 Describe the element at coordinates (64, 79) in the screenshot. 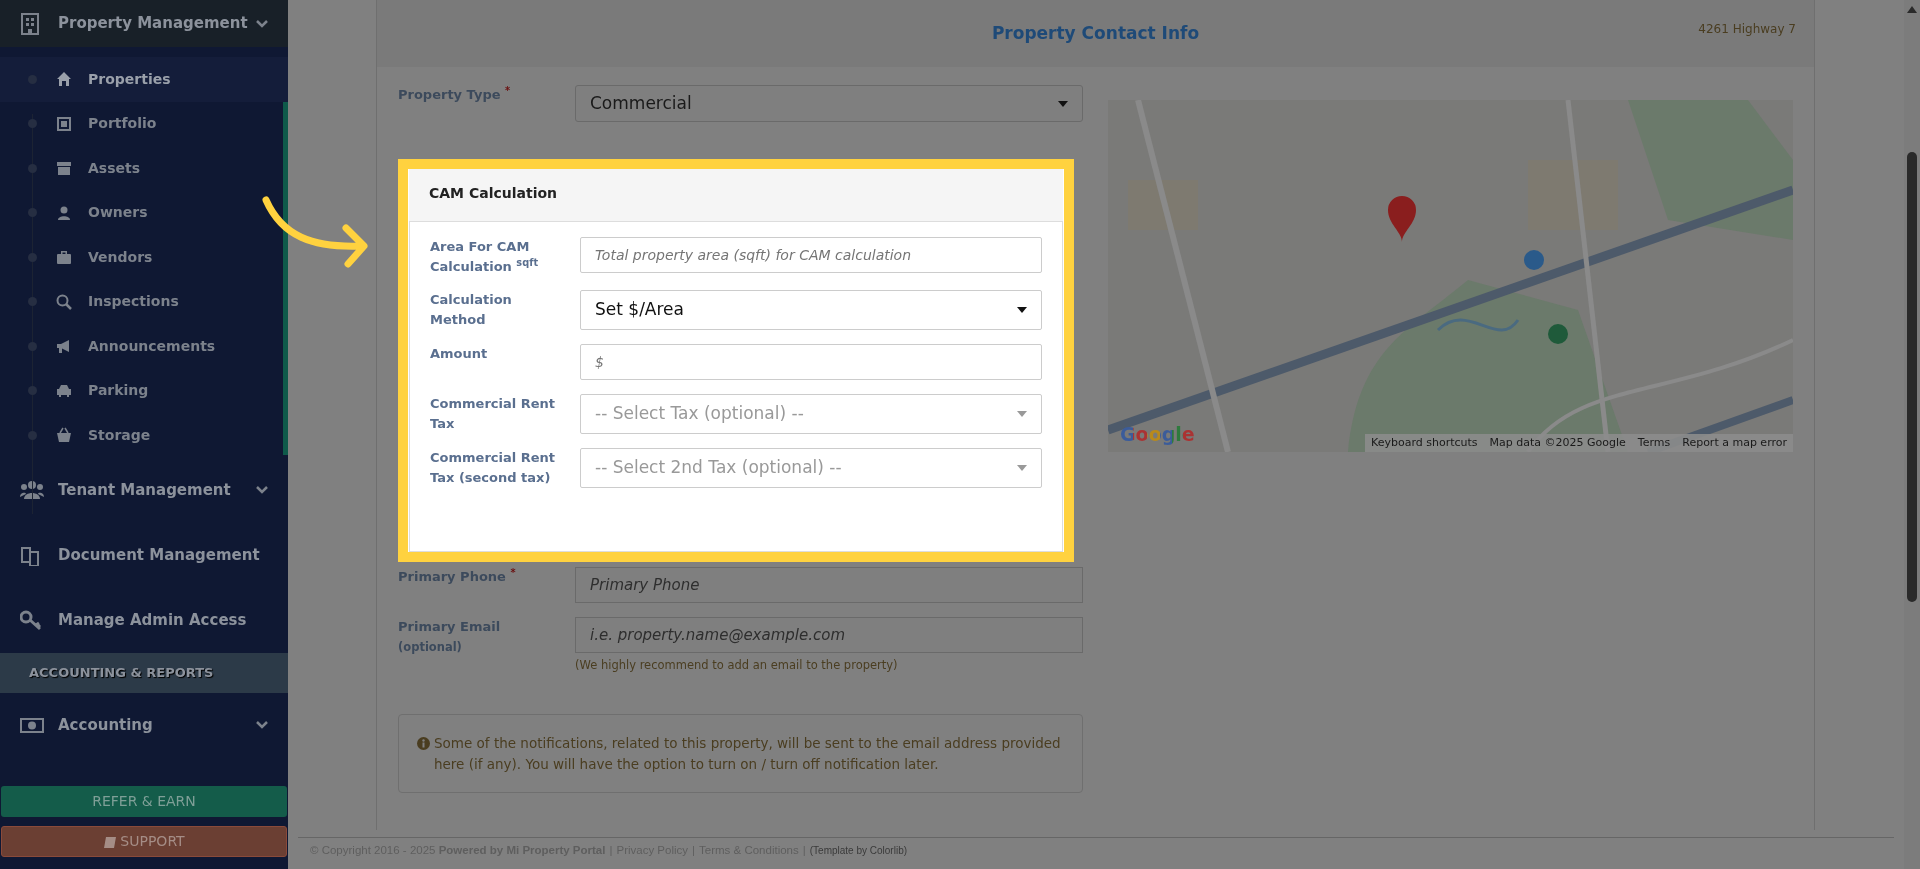

I see `home-icon` at that location.